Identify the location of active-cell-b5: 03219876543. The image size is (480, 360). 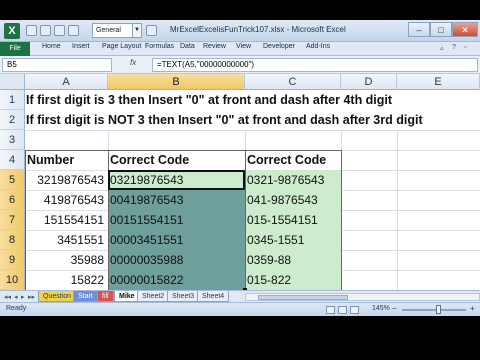
(176, 180).